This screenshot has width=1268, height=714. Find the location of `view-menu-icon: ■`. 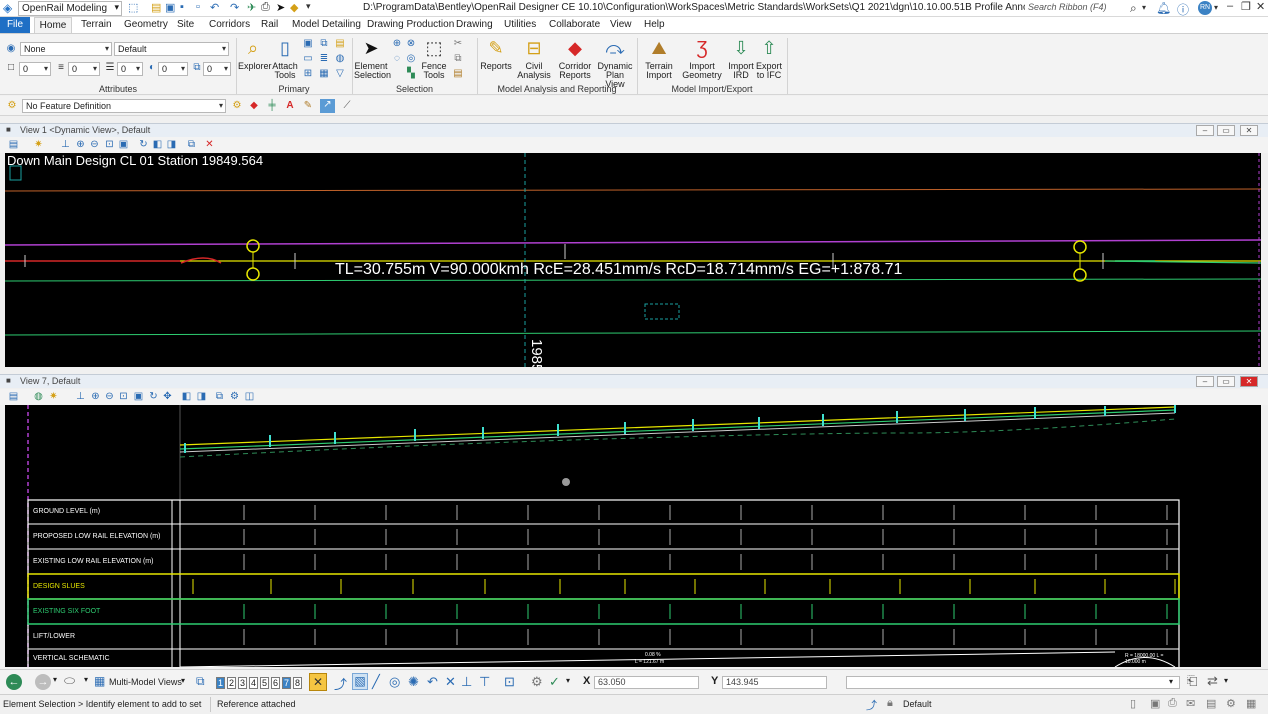

view-menu-icon: ■ is located at coordinates (8, 380).